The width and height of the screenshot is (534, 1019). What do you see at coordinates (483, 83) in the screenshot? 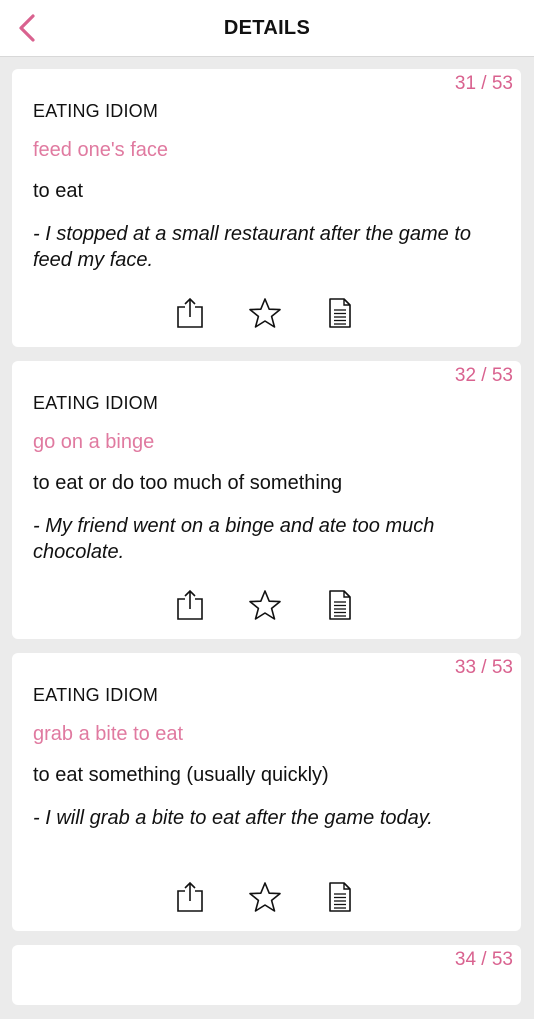
I see `card-counter: 31 / 53` at bounding box center [483, 83].